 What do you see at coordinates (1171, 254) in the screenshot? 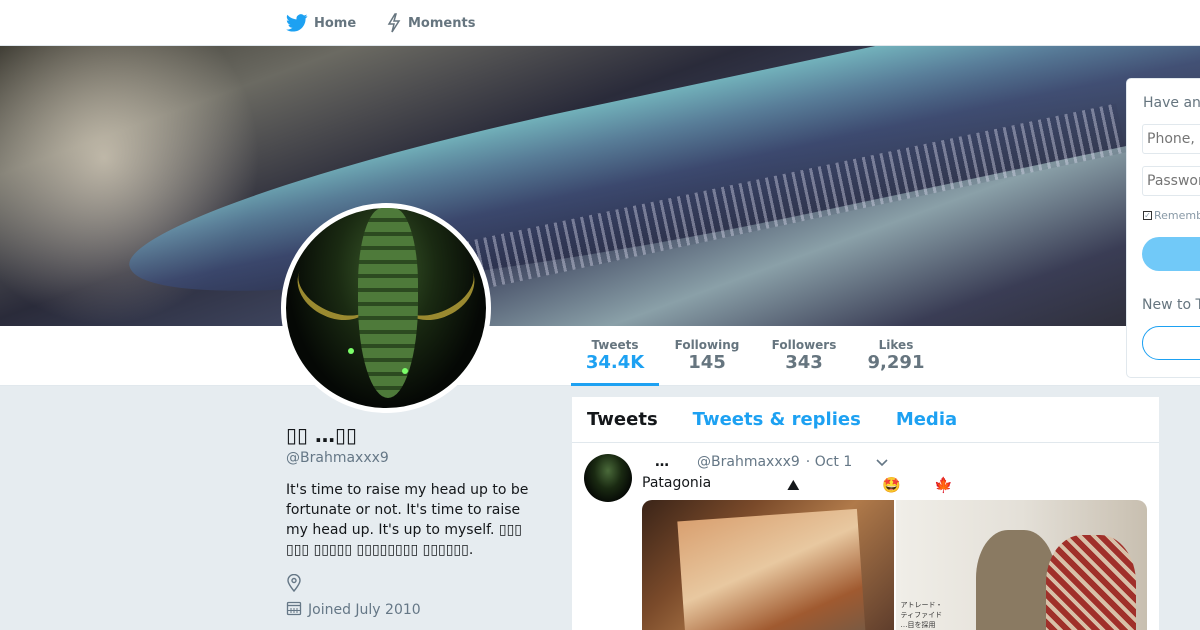
I see `login-button` at bounding box center [1171, 254].